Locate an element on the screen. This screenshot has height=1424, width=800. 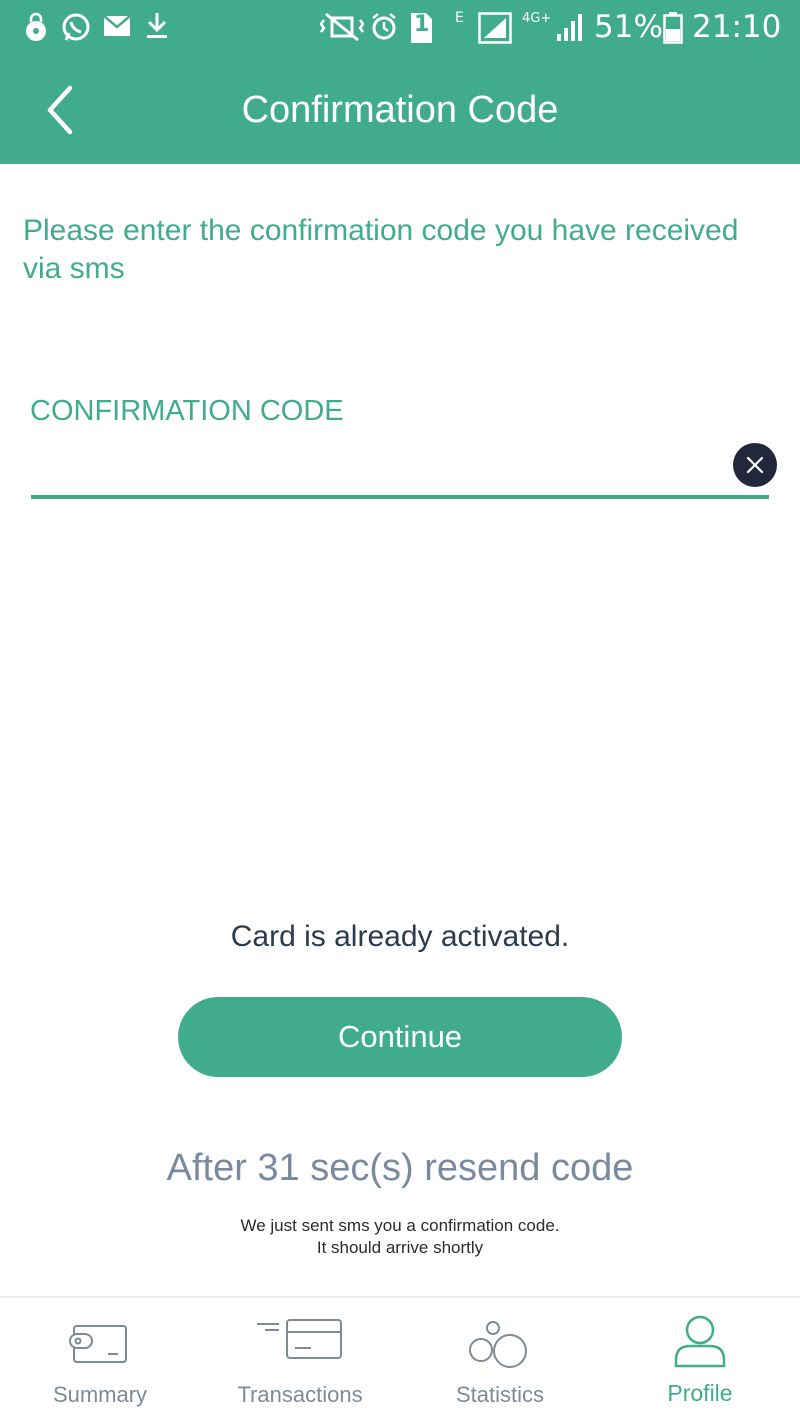
whatsapp-icon is located at coordinates (76, 27).